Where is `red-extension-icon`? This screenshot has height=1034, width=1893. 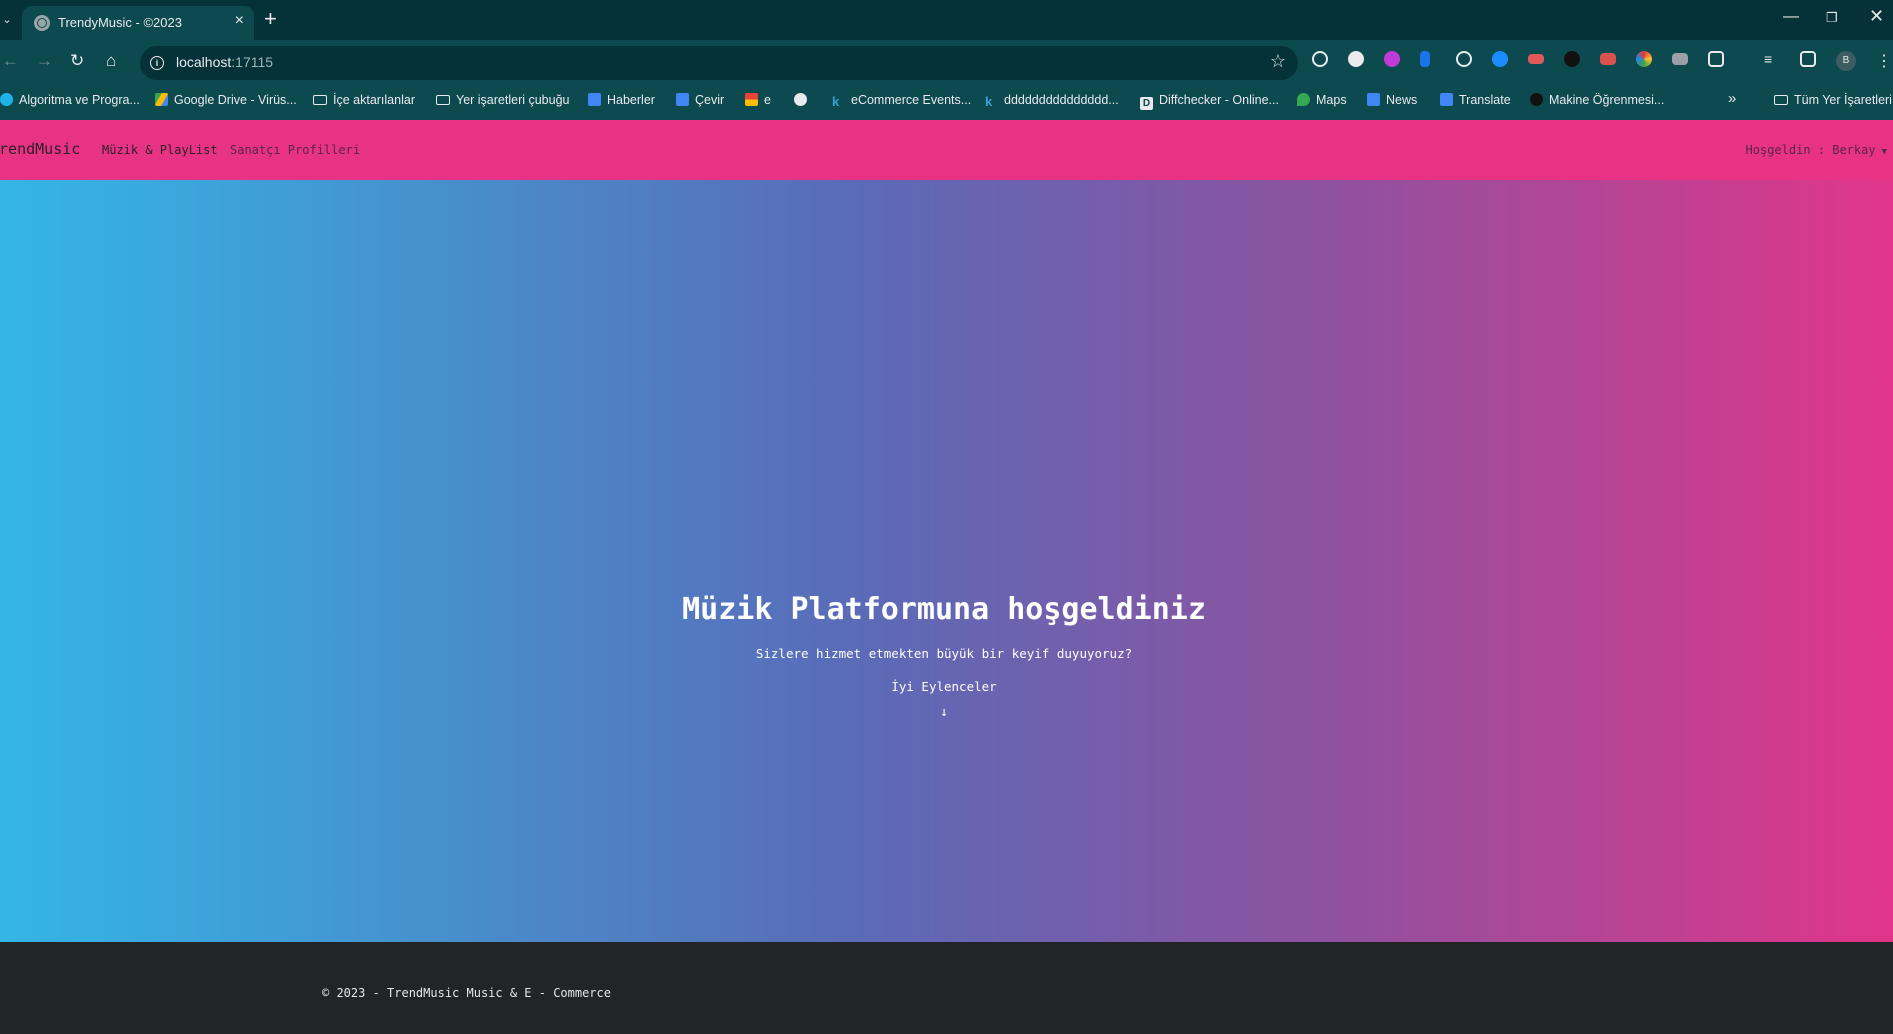 red-extension-icon is located at coordinates (1536, 59).